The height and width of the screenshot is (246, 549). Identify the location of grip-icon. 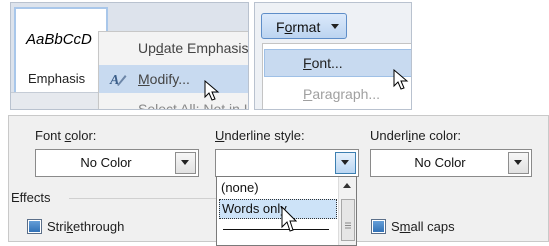
(348, 225).